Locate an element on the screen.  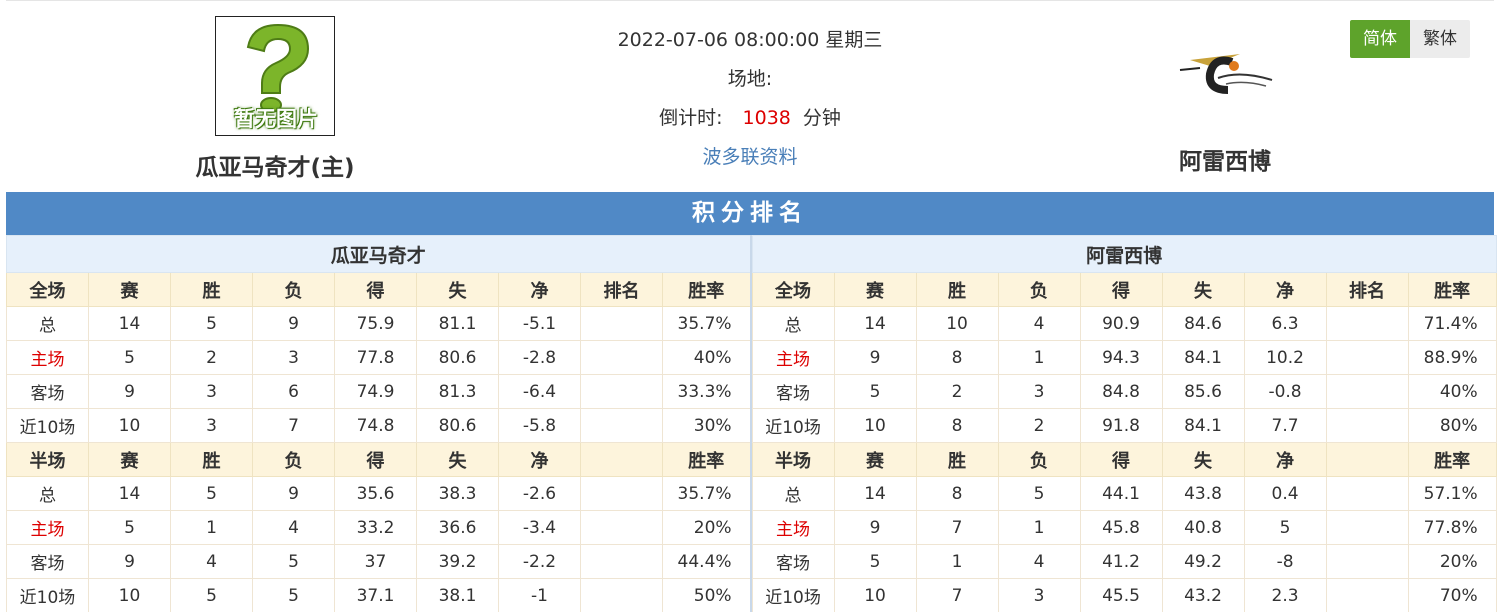
table-cell: 80.6 is located at coordinates (457, 357).